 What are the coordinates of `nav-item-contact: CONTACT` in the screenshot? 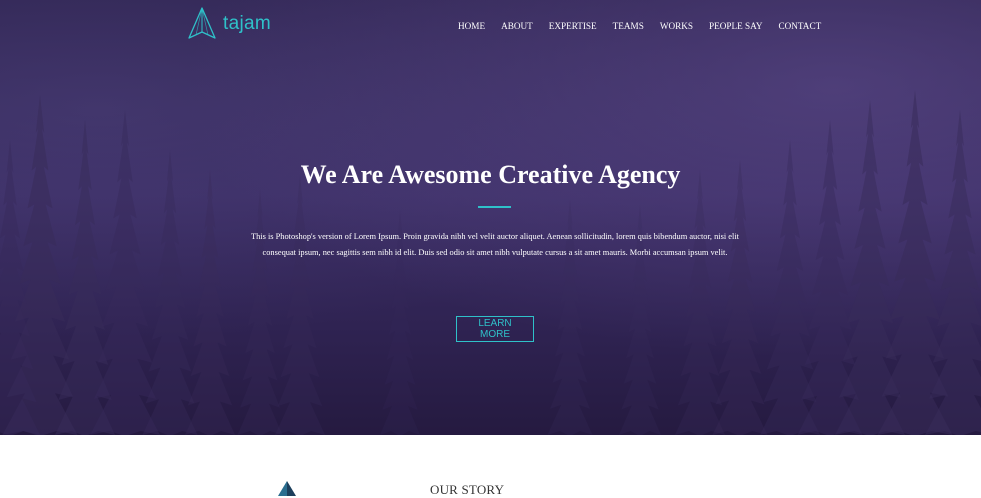 It's located at (800, 26).